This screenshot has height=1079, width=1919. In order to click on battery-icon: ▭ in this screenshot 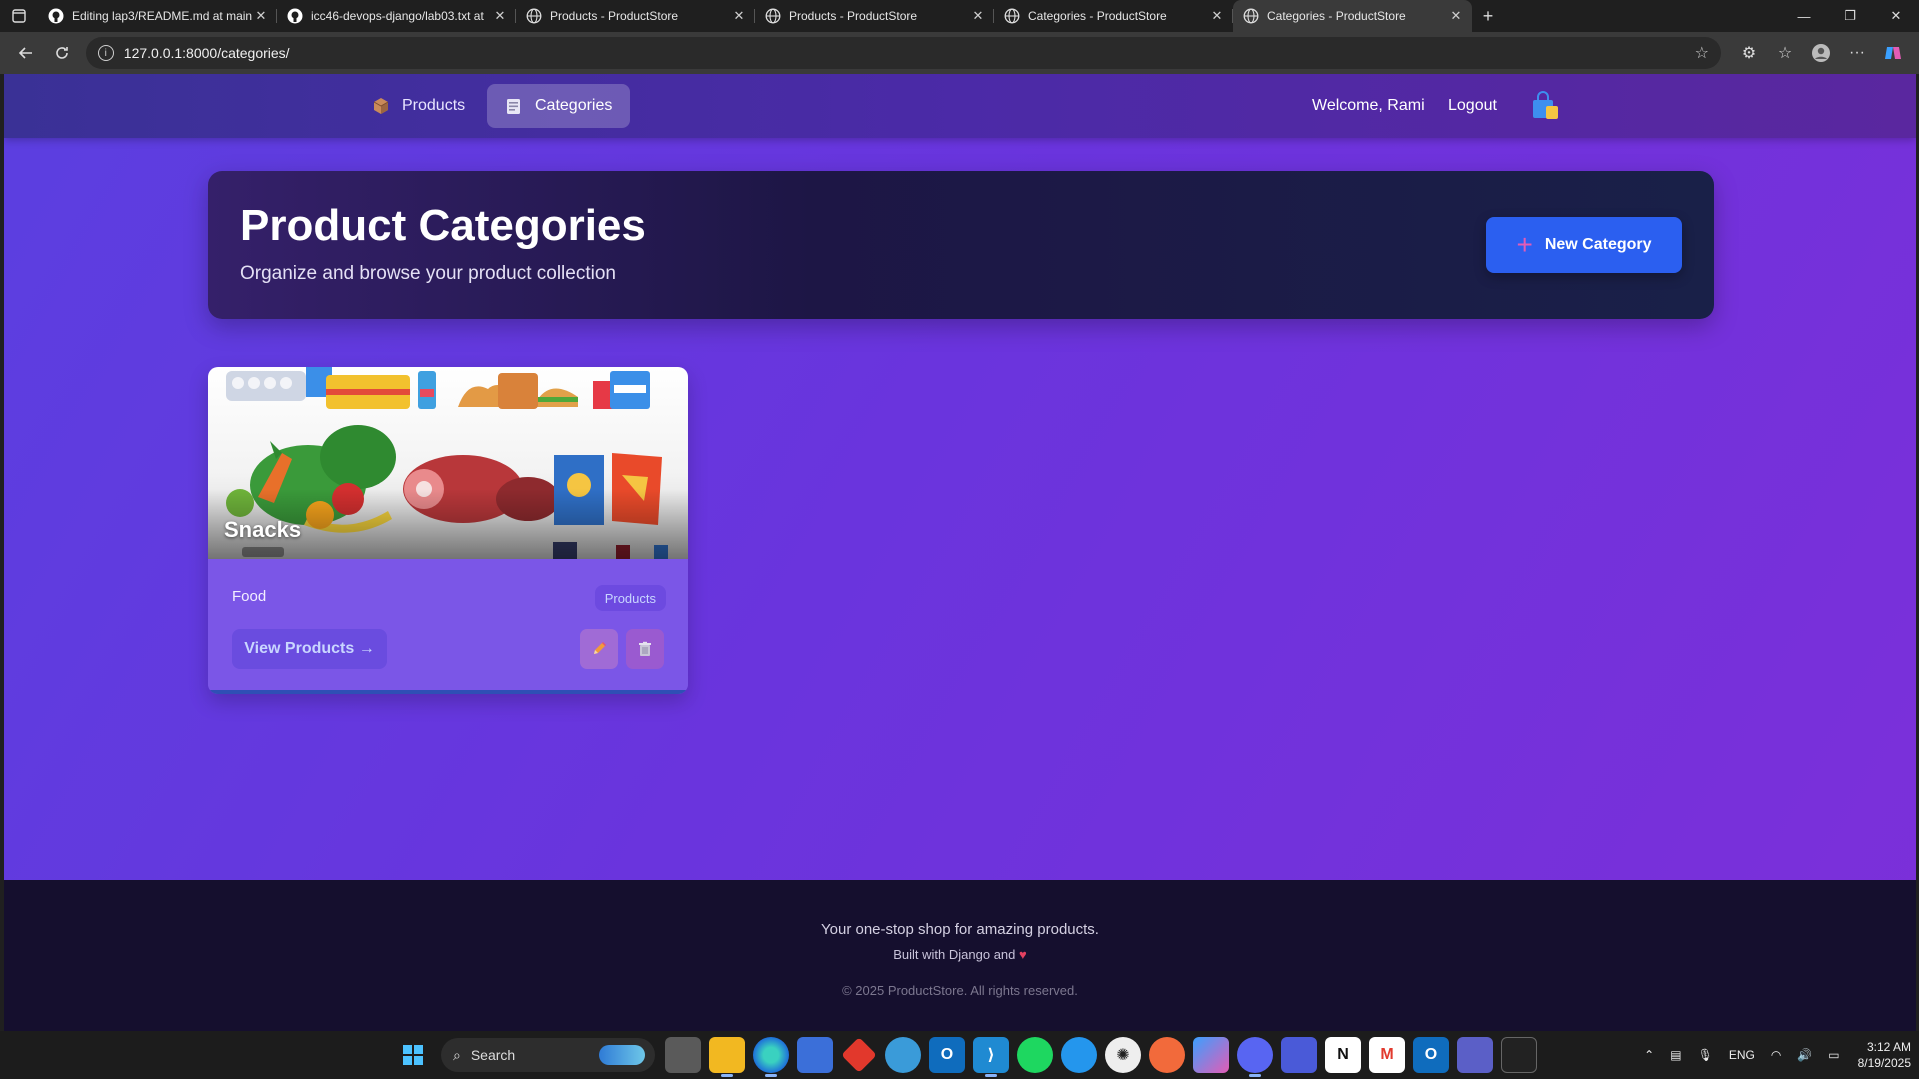, I will do `click(1833, 1055)`.